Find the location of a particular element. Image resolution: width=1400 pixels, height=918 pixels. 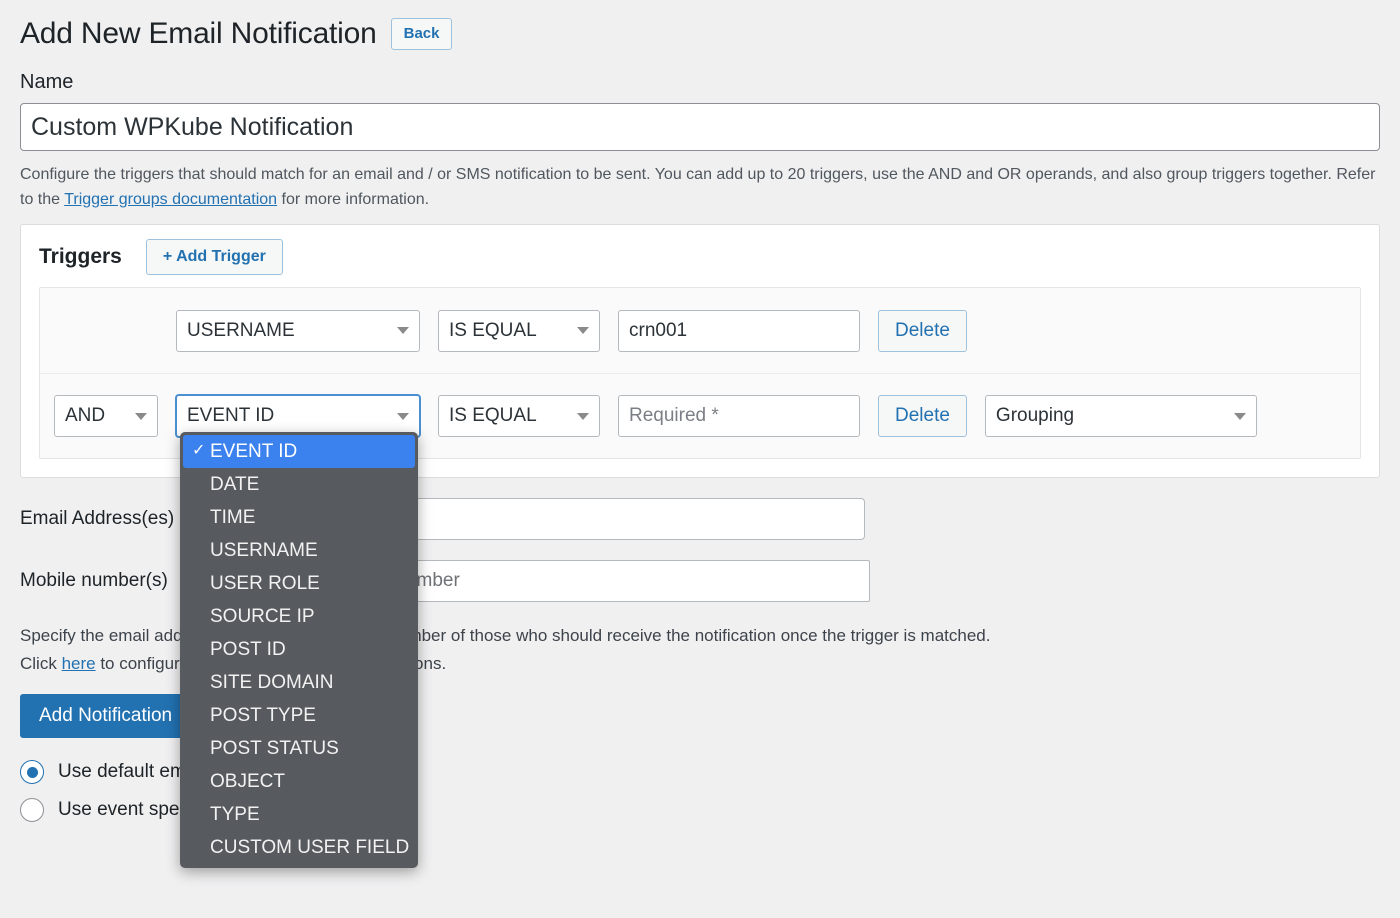

dropdown-option: POST TYPE is located at coordinates (299, 715).